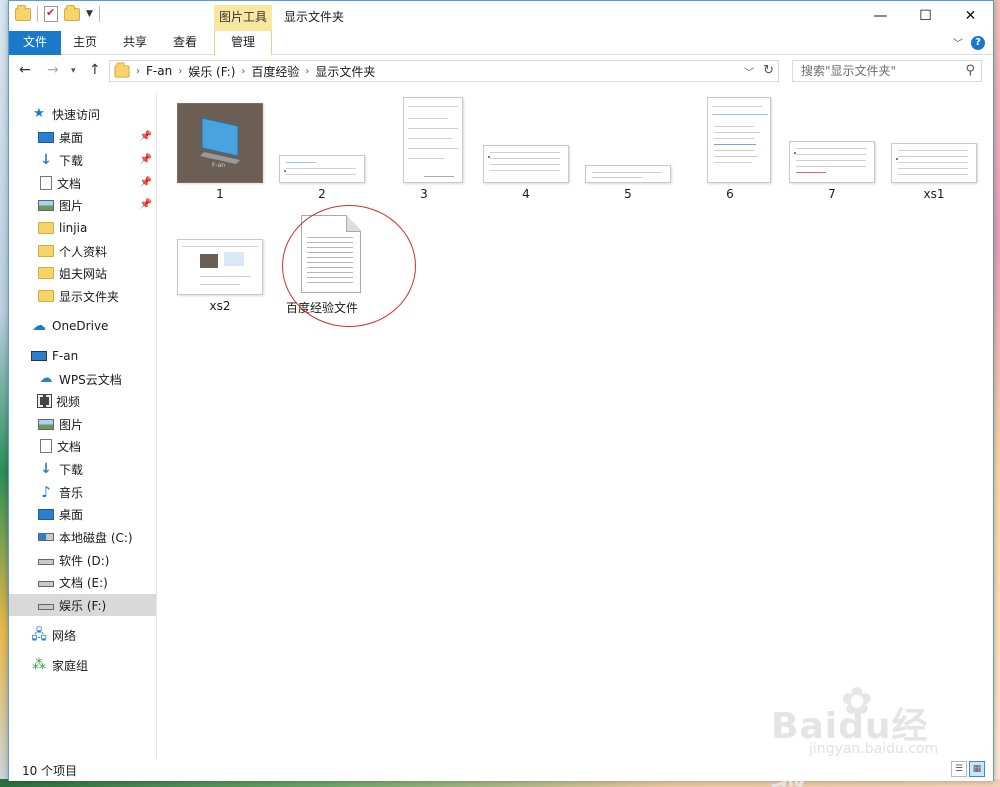  I want to click on window-title: 显示文件夹, so click(314, 17).